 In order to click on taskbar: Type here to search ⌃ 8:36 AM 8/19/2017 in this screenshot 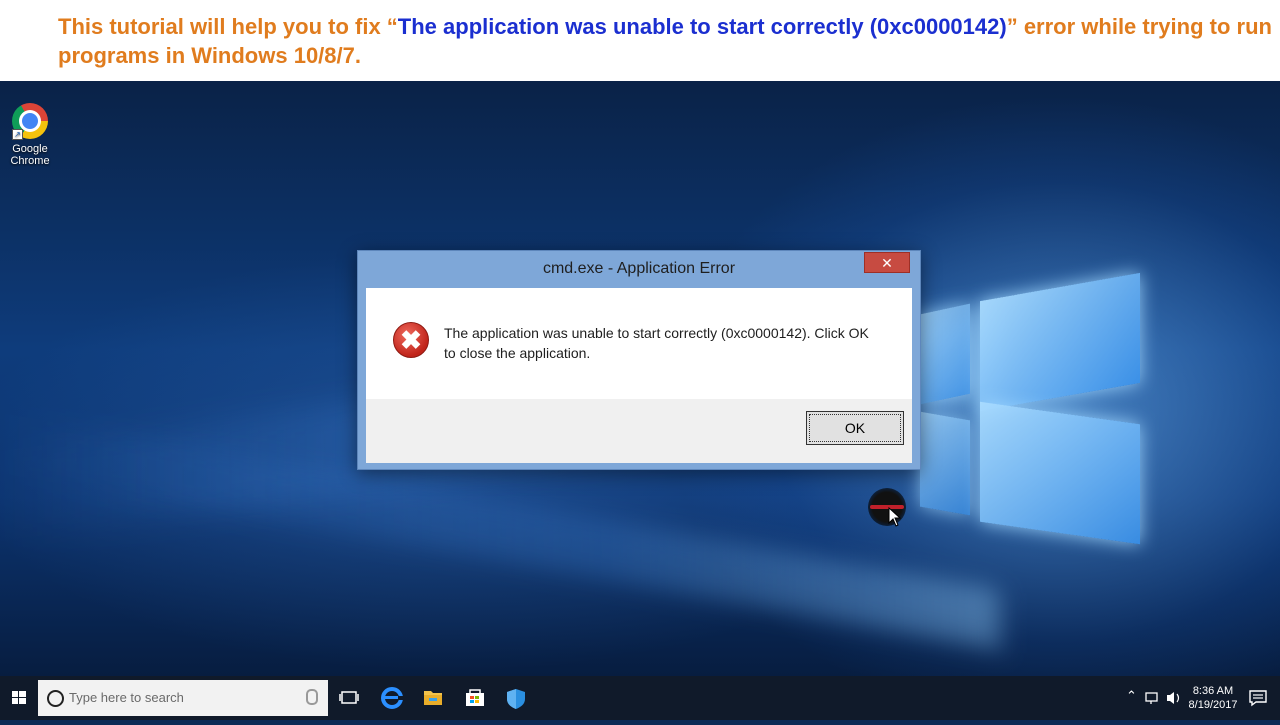, I will do `click(640, 698)`.